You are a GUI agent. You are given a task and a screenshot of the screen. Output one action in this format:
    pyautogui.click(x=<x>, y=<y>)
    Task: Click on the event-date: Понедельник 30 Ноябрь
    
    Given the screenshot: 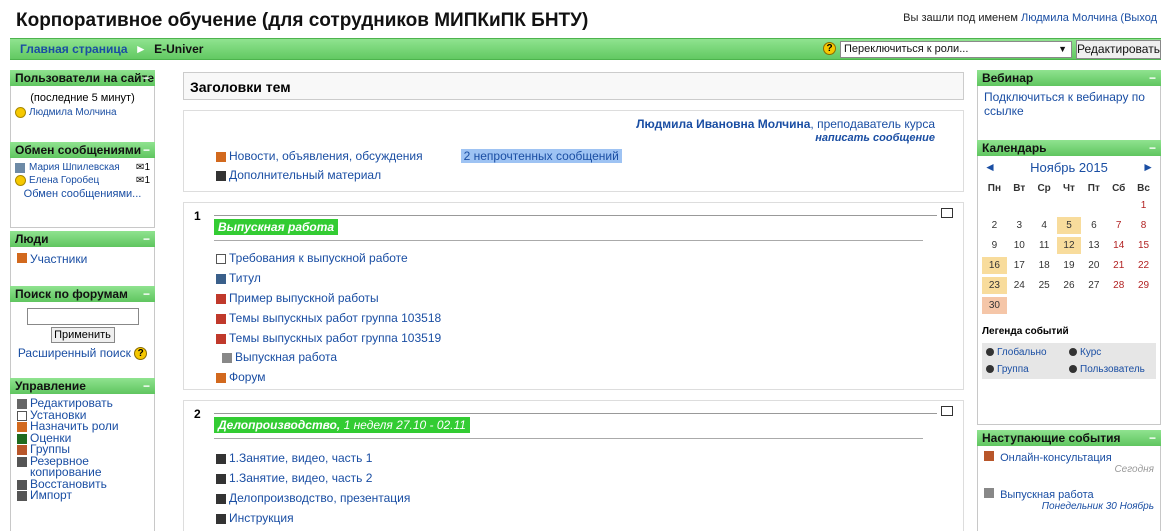 What is the action you would take?
    pyautogui.click(x=1069, y=506)
    